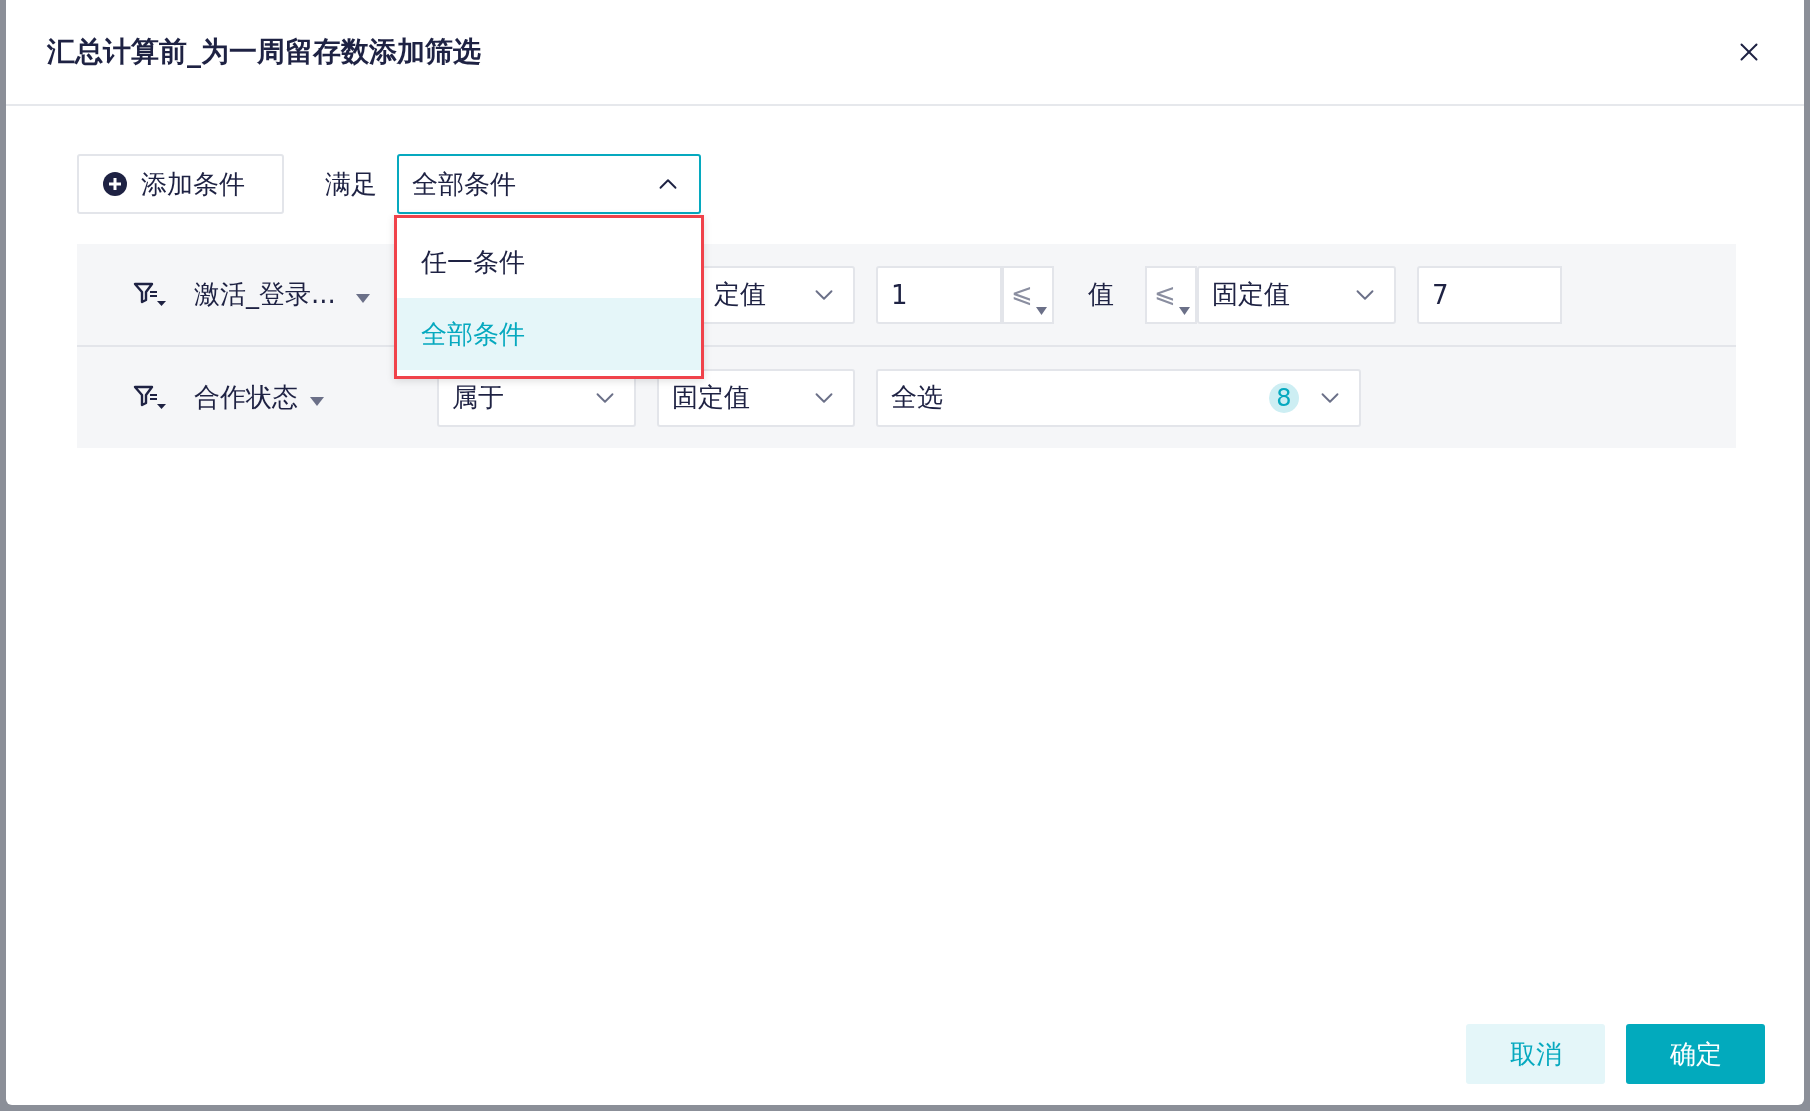 The image size is (1810, 1111). Describe the element at coordinates (549, 184) in the screenshot. I see `match-select: 全部条件` at that location.